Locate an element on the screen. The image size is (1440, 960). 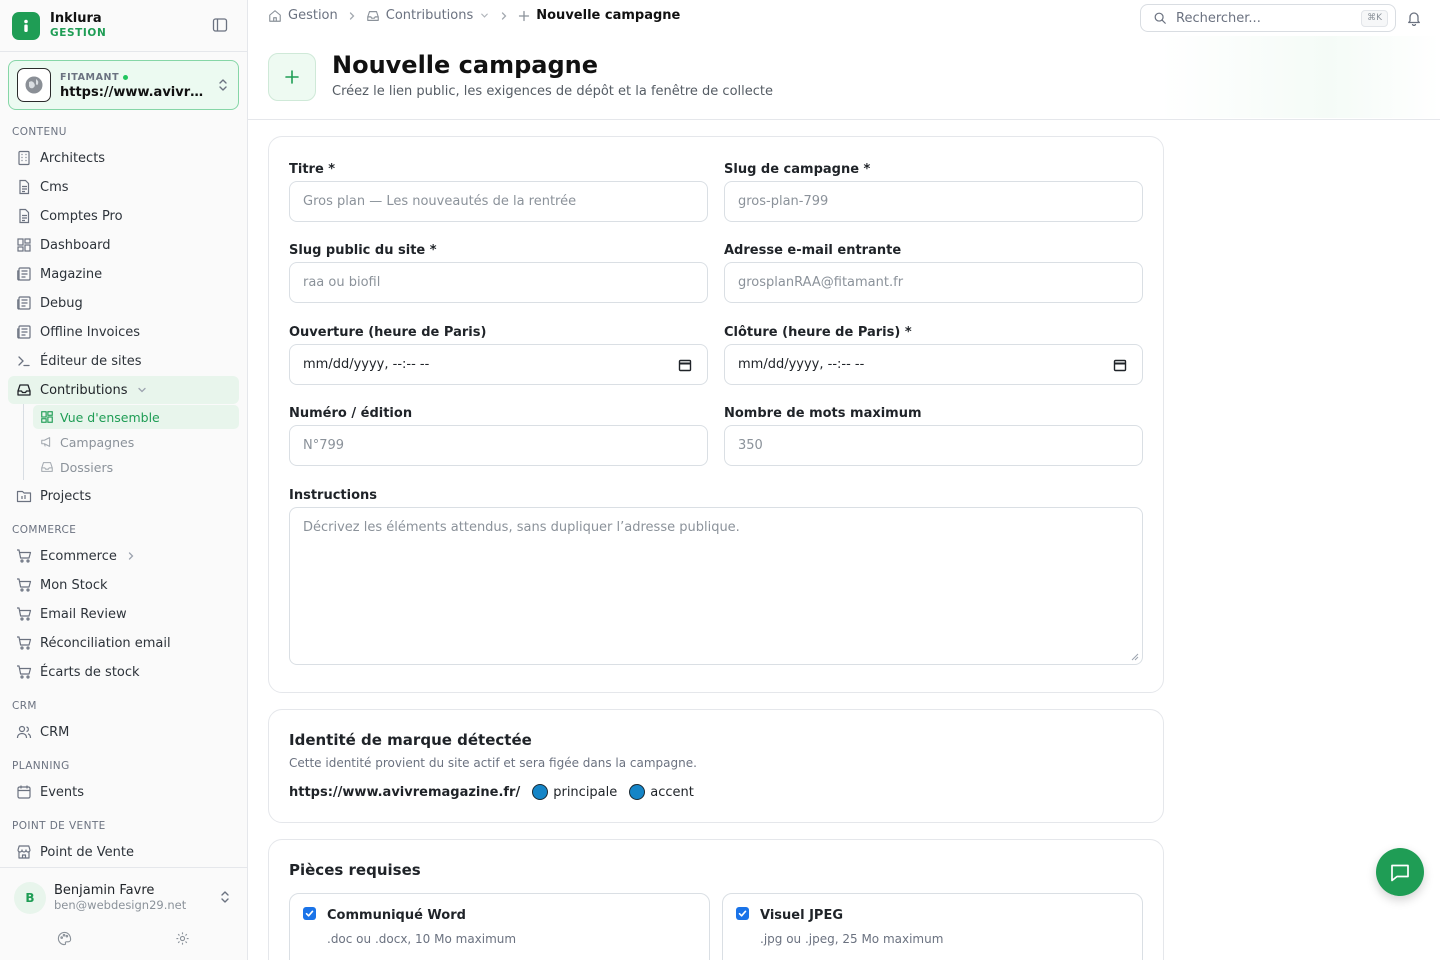
nav-reconciliation-email: Réconciliation email is located at coordinates (123, 643).